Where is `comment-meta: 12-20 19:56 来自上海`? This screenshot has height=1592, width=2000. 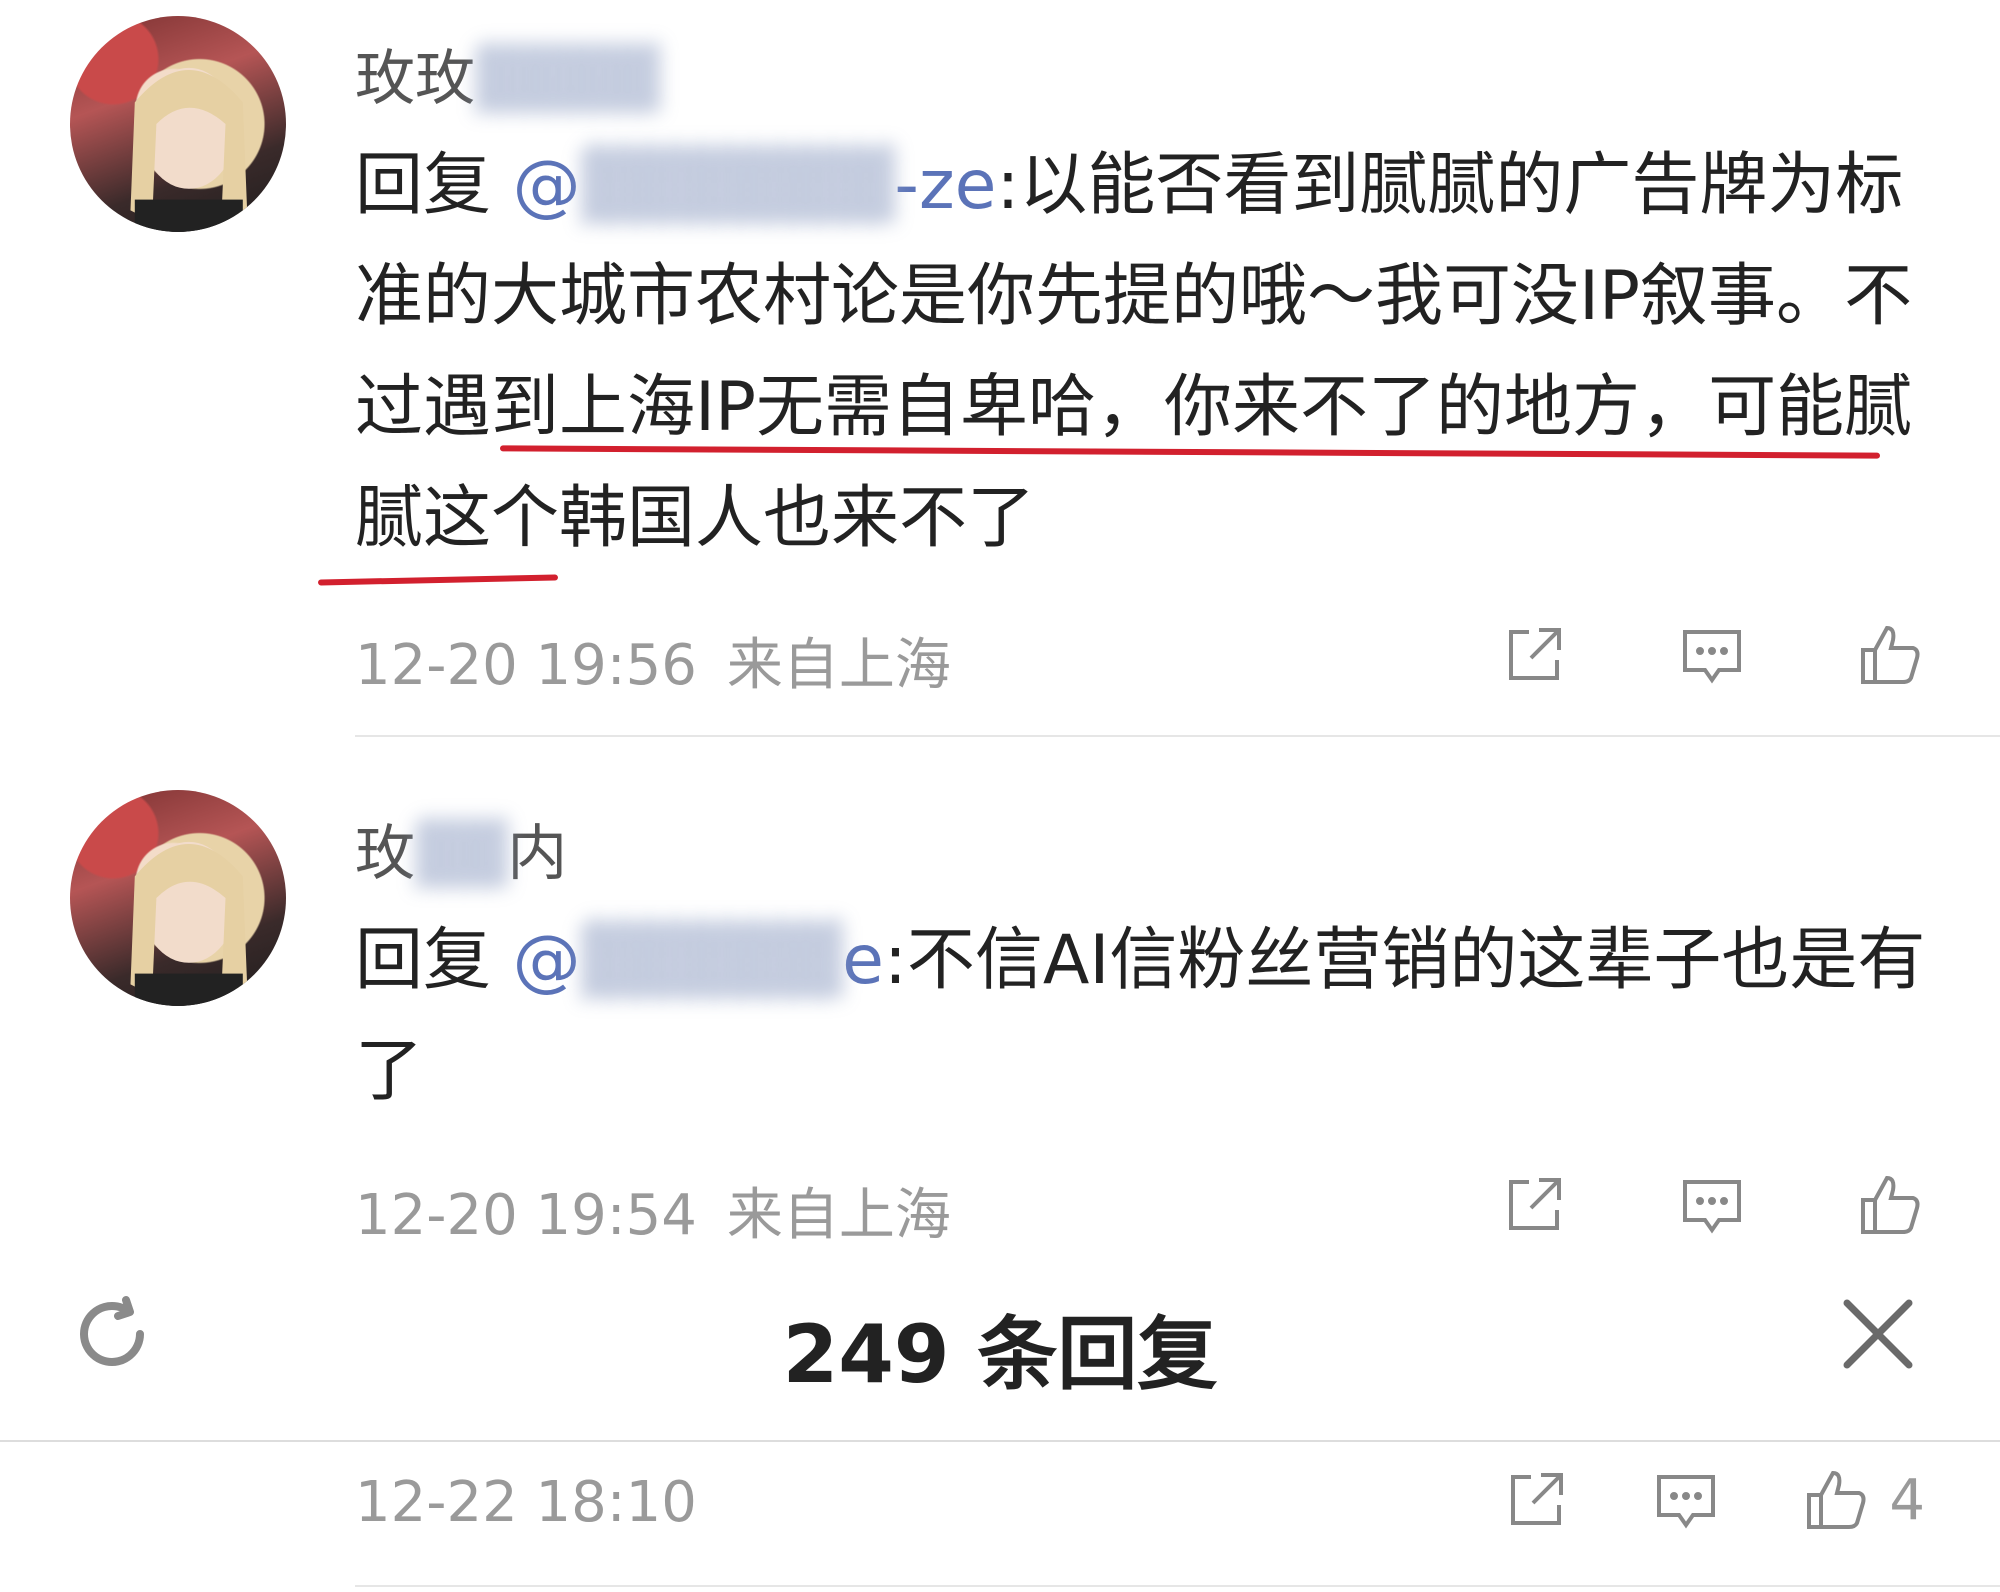 comment-meta: 12-20 19:56 来自上海 is located at coordinates (668, 660).